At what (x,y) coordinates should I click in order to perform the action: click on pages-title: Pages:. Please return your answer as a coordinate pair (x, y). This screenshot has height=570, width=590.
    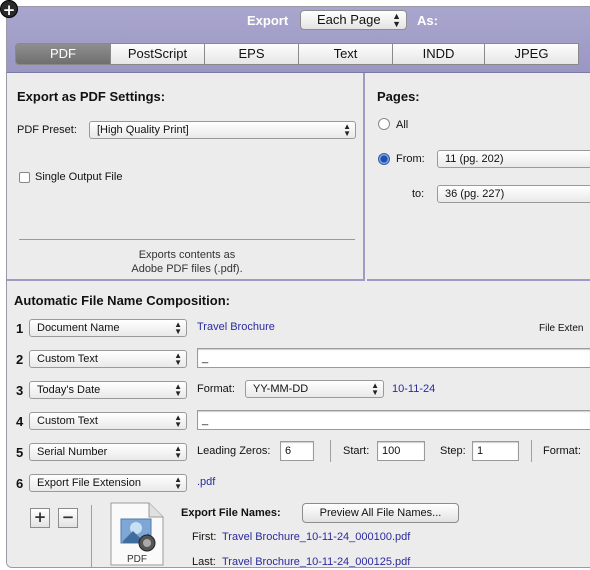
    Looking at the image, I should click on (398, 96).